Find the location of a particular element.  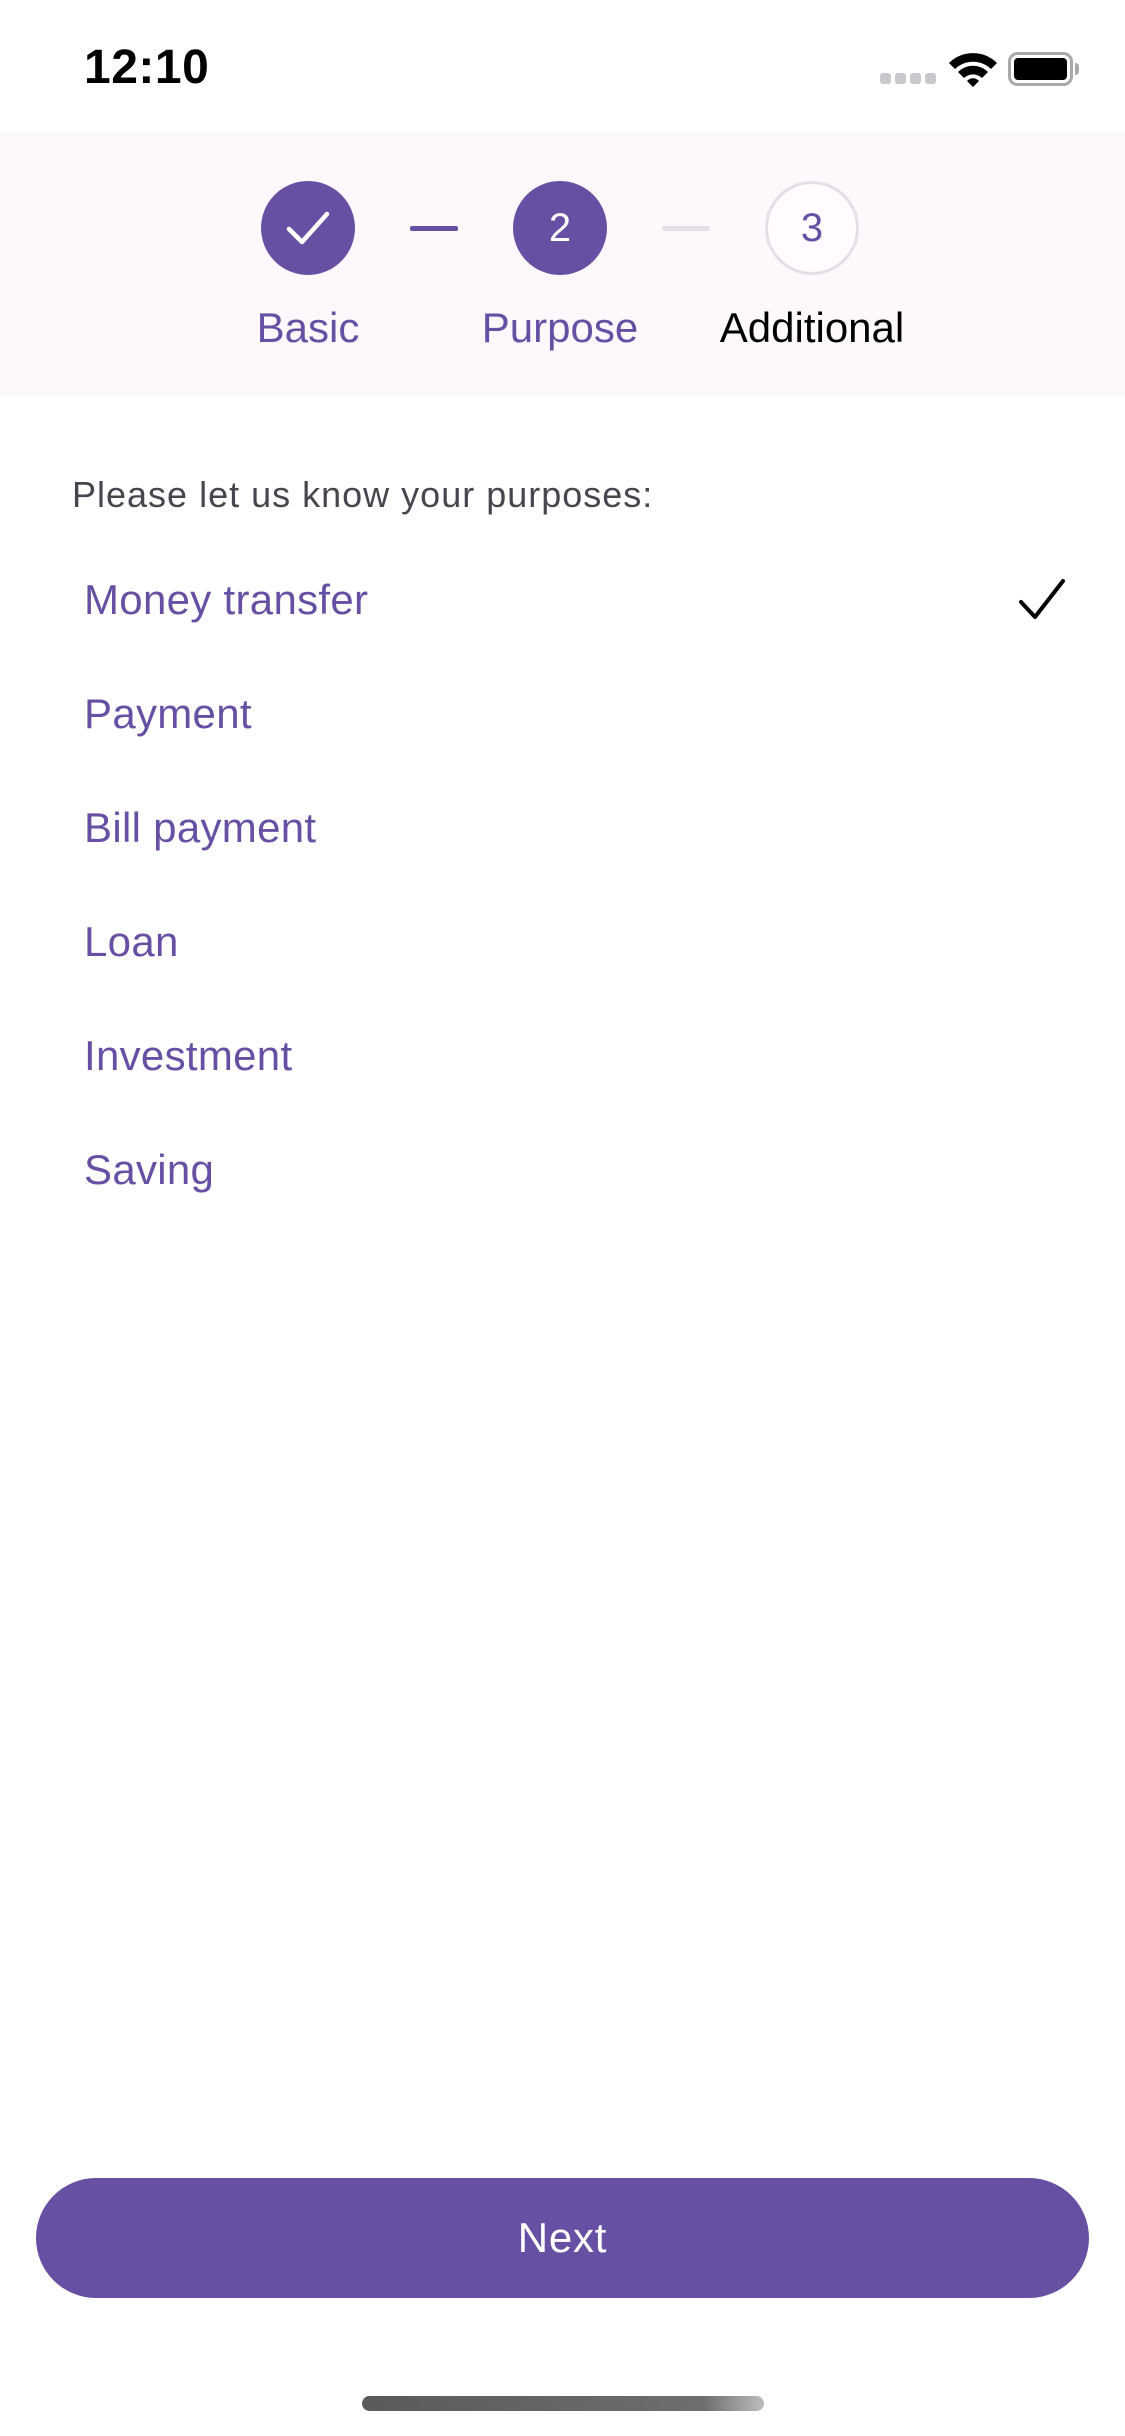

purpose-option-bill-payment: Bill payment is located at coordinates (563, 828).